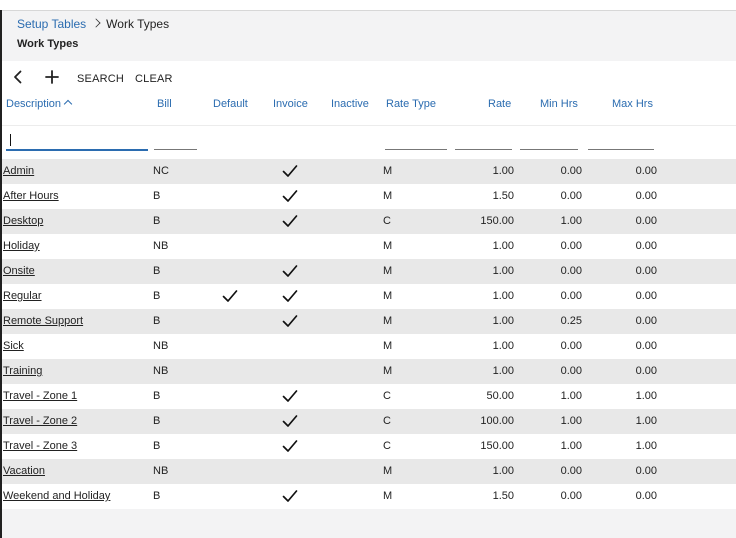  Describe the element at coordinates (40, 446) in the screenshot. I see `description-link: Travel - Zone 3` at that location.